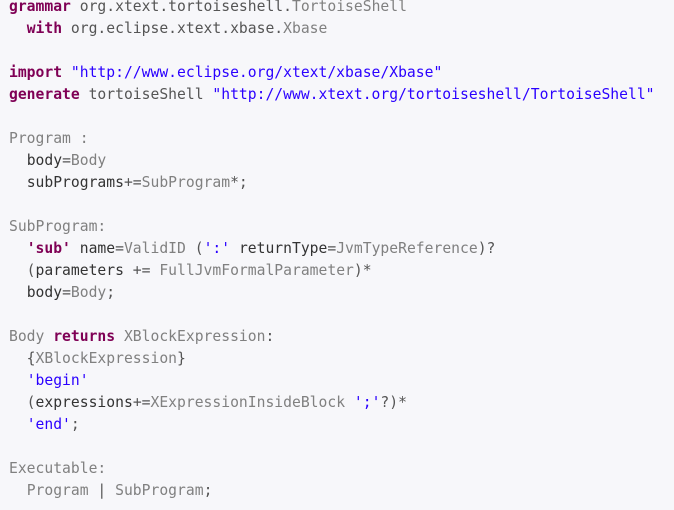  What do you see at coordinates (48, 248) in the screenshot?
I see `code-token-kw: 'sub'` at bounding box center [48, 248].